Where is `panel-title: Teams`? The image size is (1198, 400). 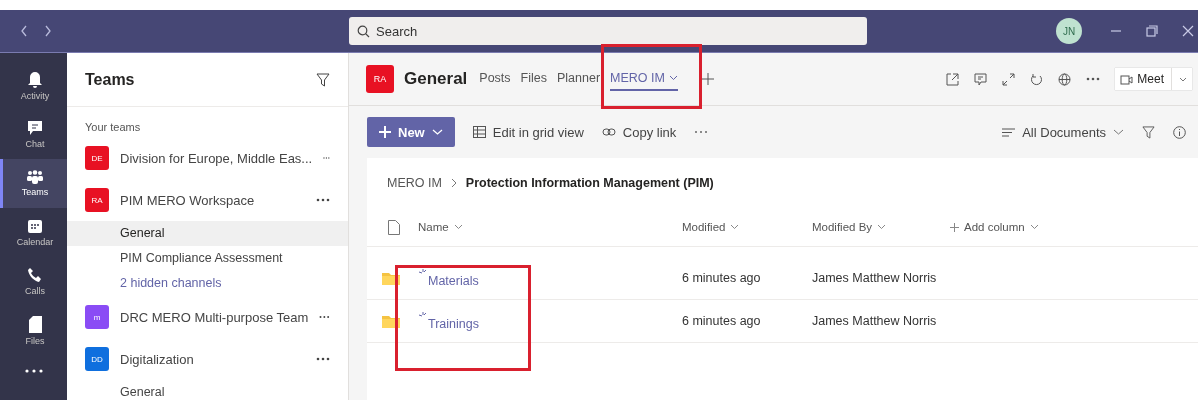
panel-title: Teams is located at coordinates (110, 79).